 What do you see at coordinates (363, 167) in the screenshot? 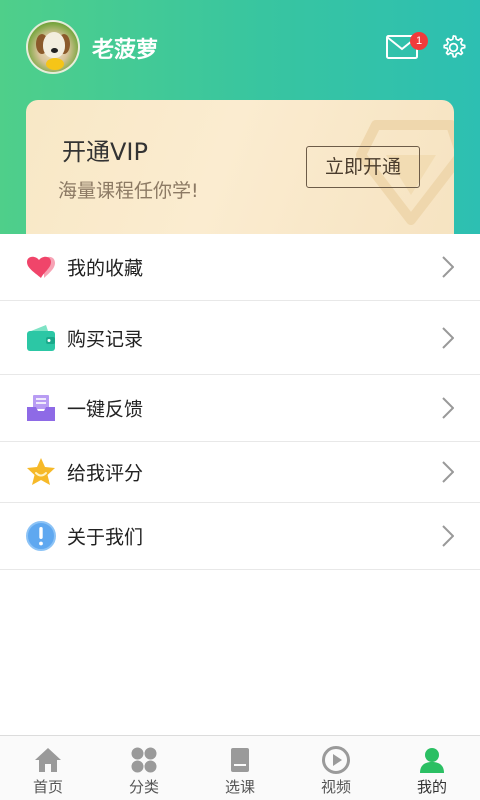
I see `open-vip-button: 立即开通` at bounding box center [363, 167].